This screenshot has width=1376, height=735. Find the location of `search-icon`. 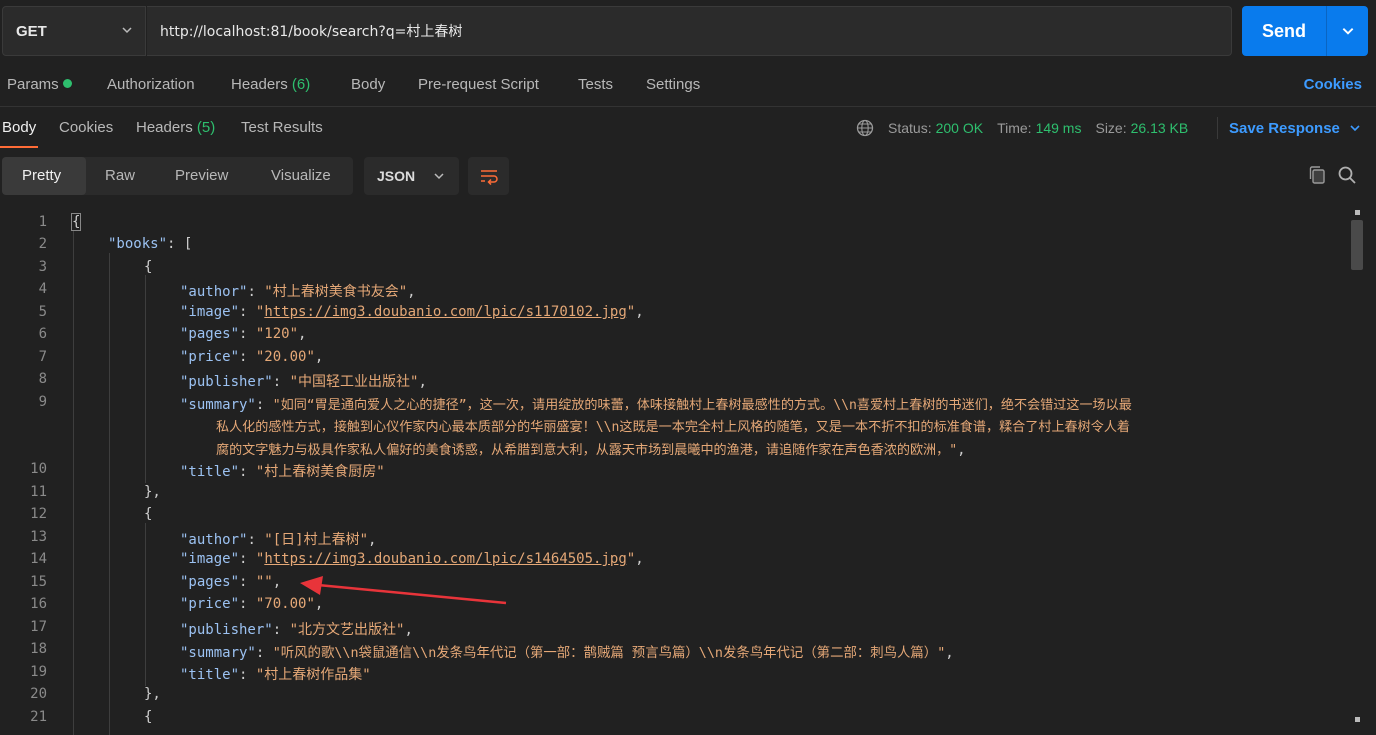

search-icon is located at coordinates (1347, 175).